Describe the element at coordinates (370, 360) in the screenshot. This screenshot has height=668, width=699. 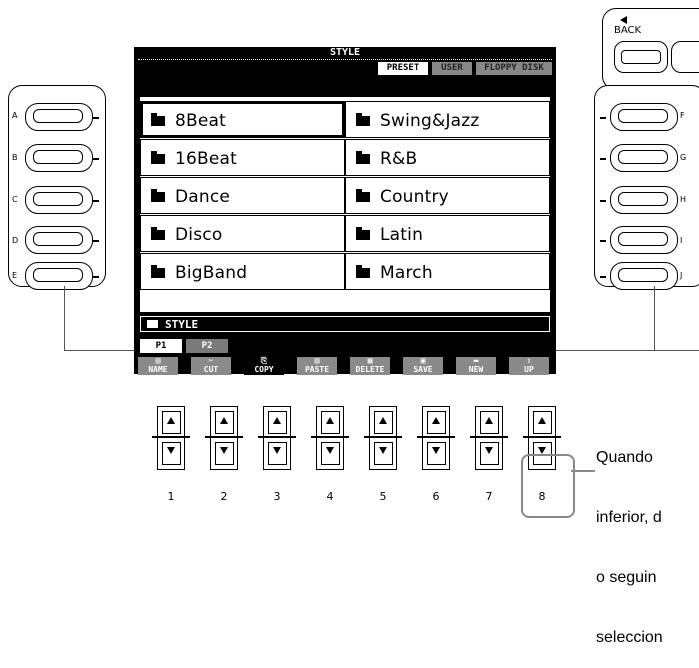
I see `delete-icon: ▦` at that location.